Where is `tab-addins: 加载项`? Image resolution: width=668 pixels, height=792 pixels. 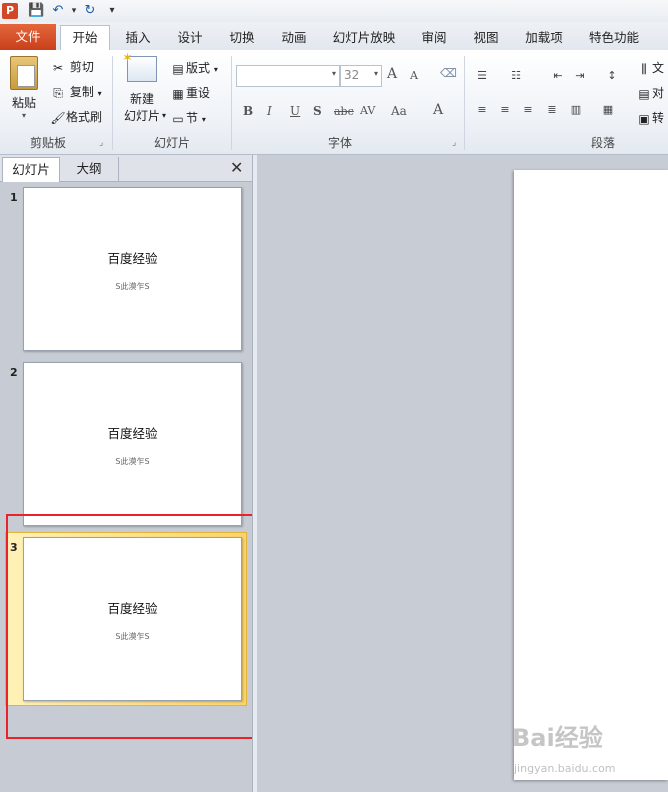 tab-addins: 加载项 is located at coordinates (544, 38).